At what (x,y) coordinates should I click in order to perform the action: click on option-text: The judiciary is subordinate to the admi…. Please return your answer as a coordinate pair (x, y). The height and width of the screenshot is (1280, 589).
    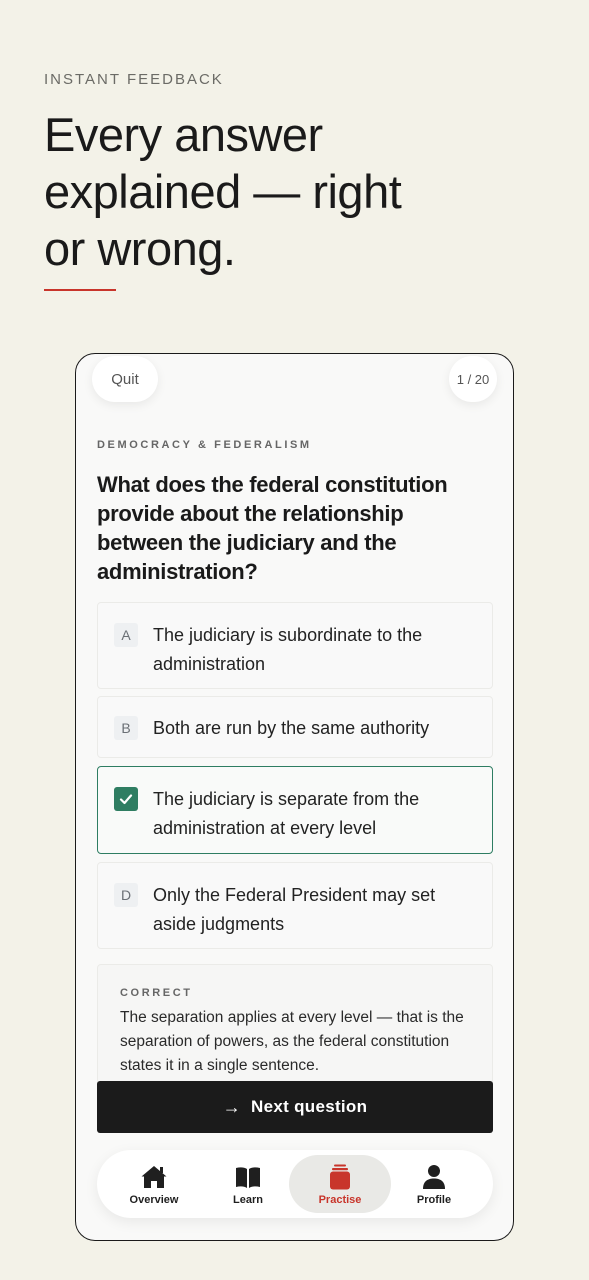
    Looking at the image, I should click on (288, 649).